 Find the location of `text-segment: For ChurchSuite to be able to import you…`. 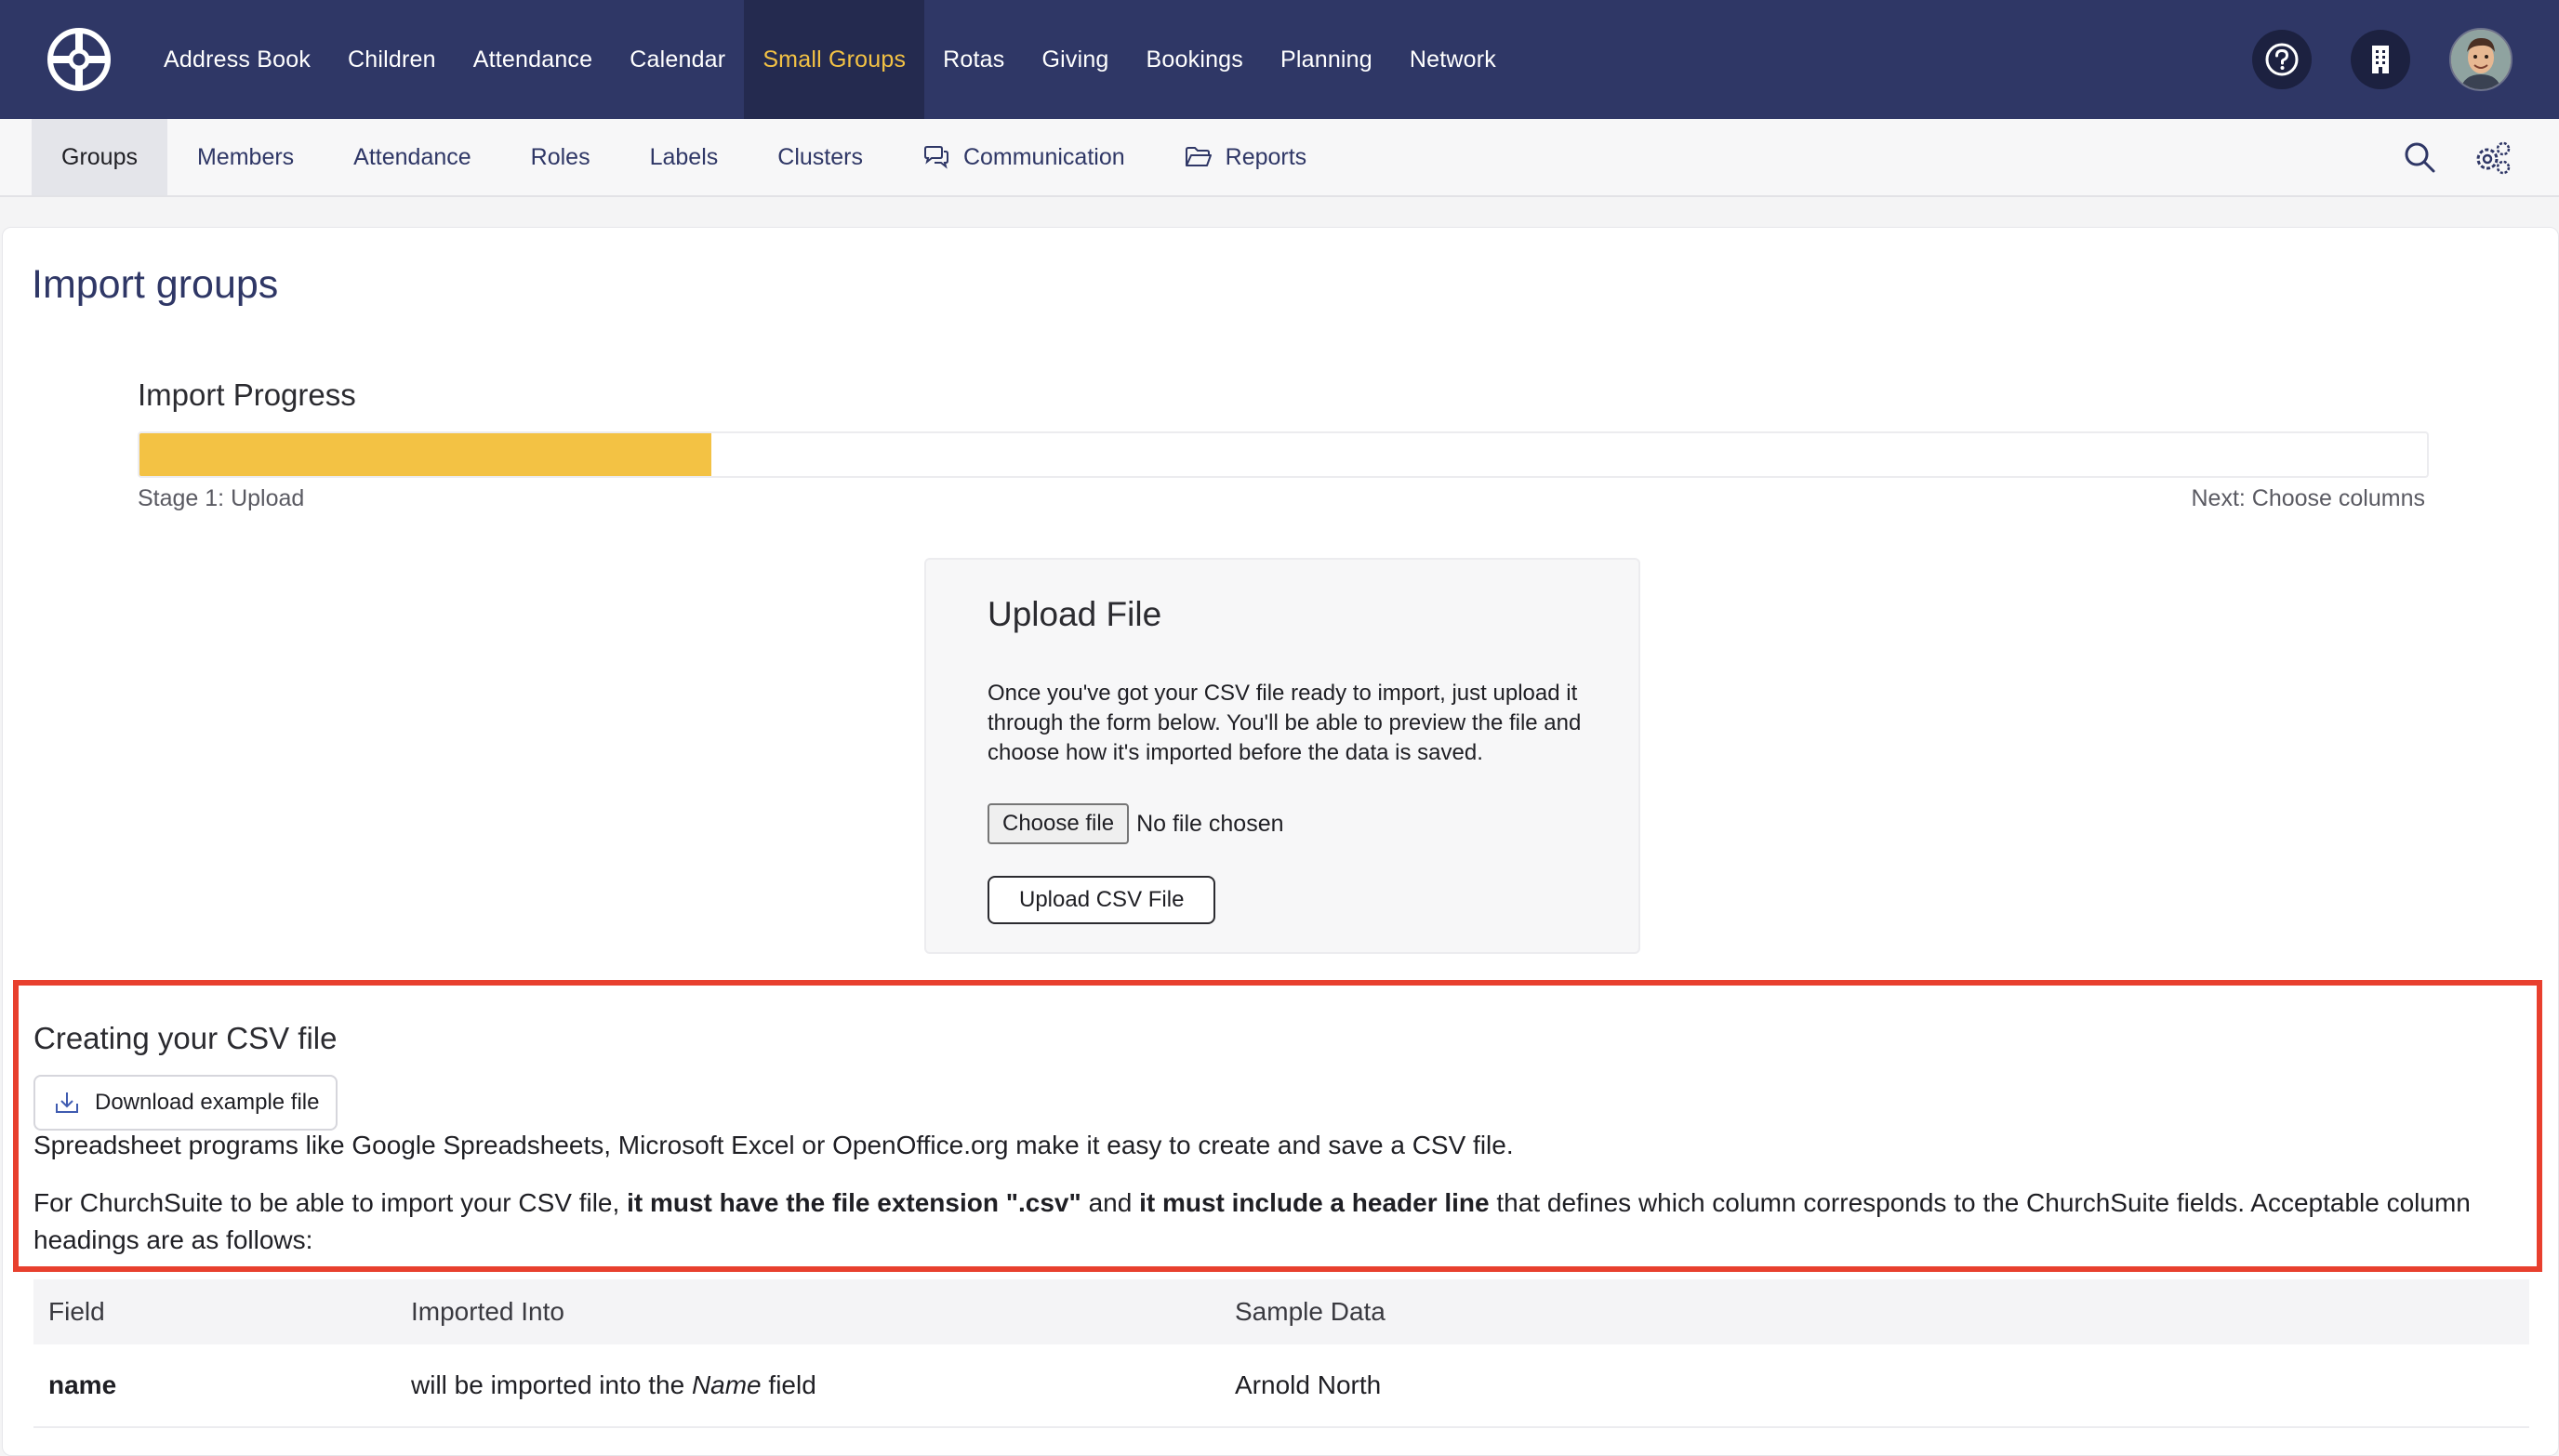

text-segment: For ChurchSuite to be able to import you… is located at coordinates (326, 1202).